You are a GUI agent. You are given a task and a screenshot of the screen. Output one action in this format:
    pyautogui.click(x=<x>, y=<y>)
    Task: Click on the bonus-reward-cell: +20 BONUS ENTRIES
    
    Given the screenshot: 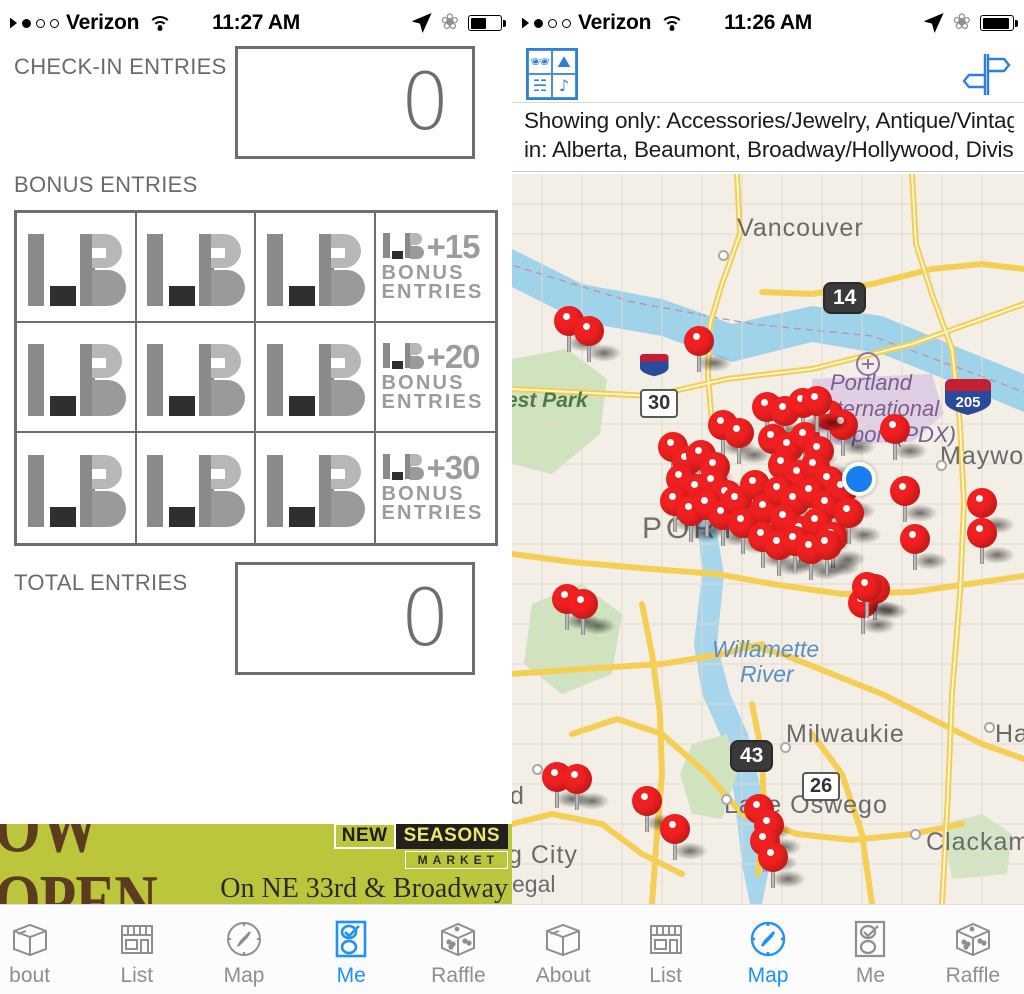 What is the action you would take?
    pyautogui.click(x=435, y=378)
    